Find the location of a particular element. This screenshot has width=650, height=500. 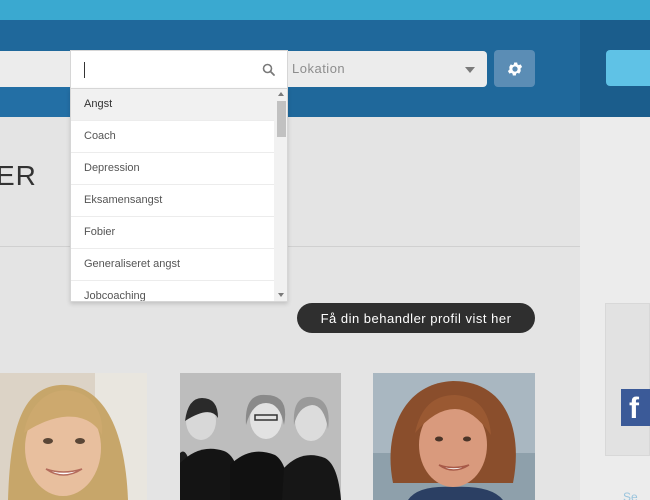

sidebar-bottom-label: Se is located at coordinates (630, 495).